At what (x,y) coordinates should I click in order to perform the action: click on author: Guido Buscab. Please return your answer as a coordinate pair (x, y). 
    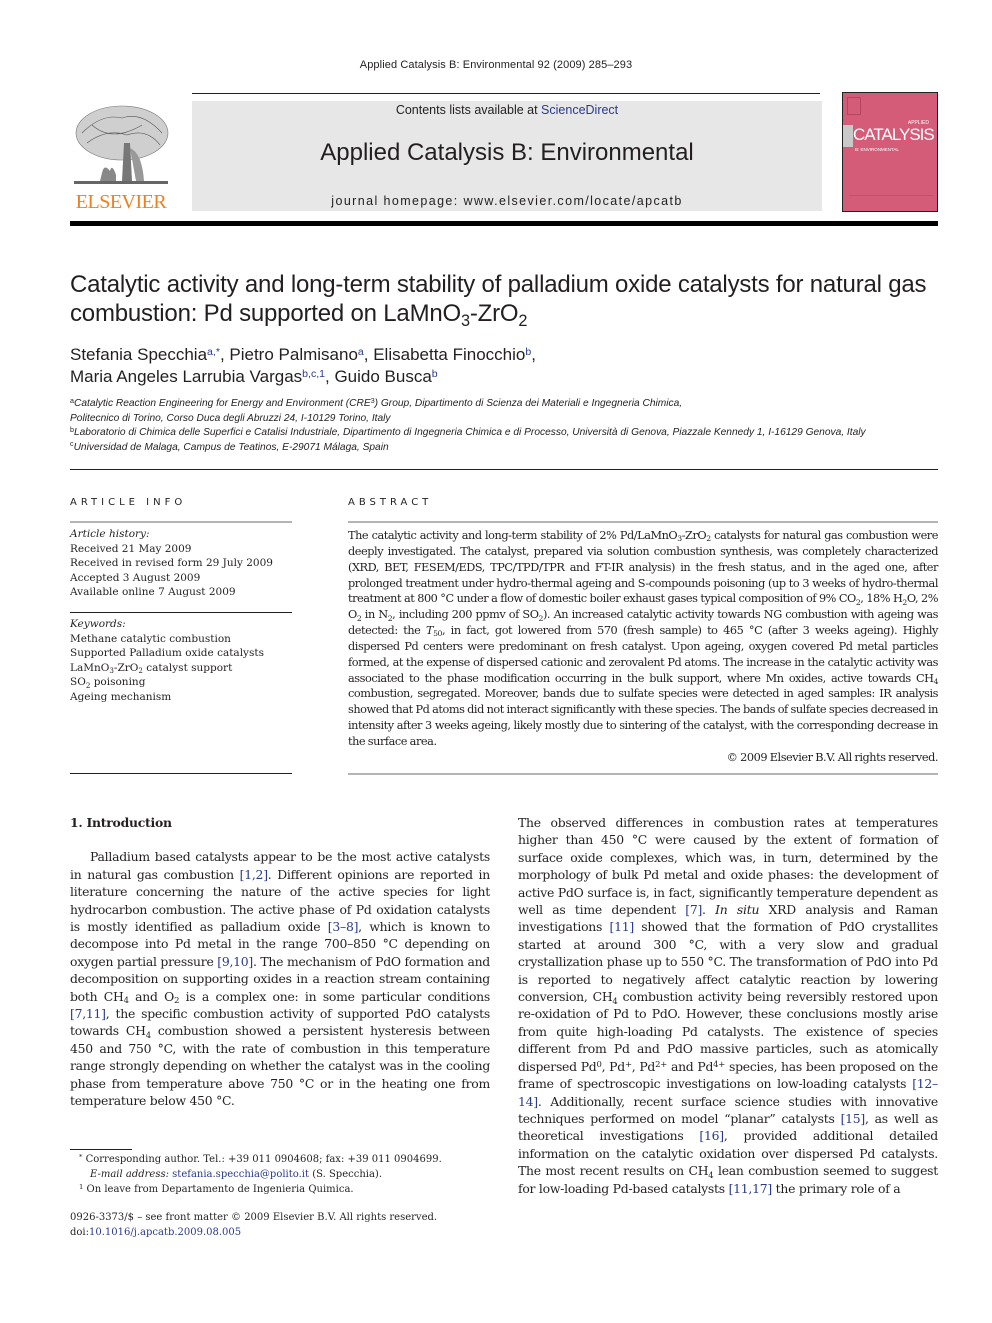
    Looking at the image, I should click on (385, 376).